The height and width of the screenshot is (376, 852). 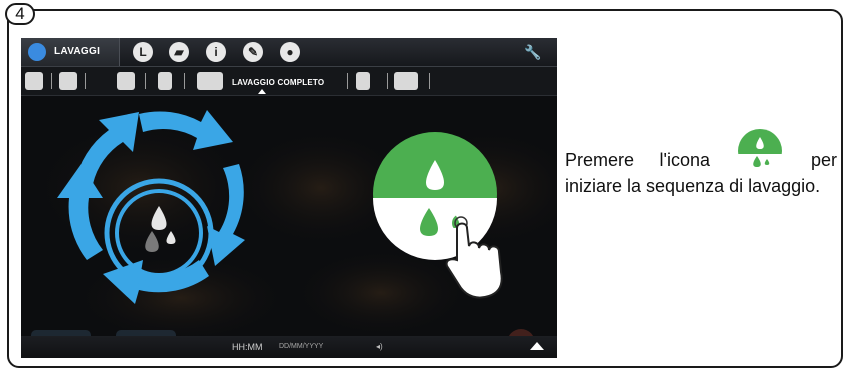 What do you see at coordinates (20, 14) in the screenshot?
I see `step-number: 4` at bounding box center [20, 14].